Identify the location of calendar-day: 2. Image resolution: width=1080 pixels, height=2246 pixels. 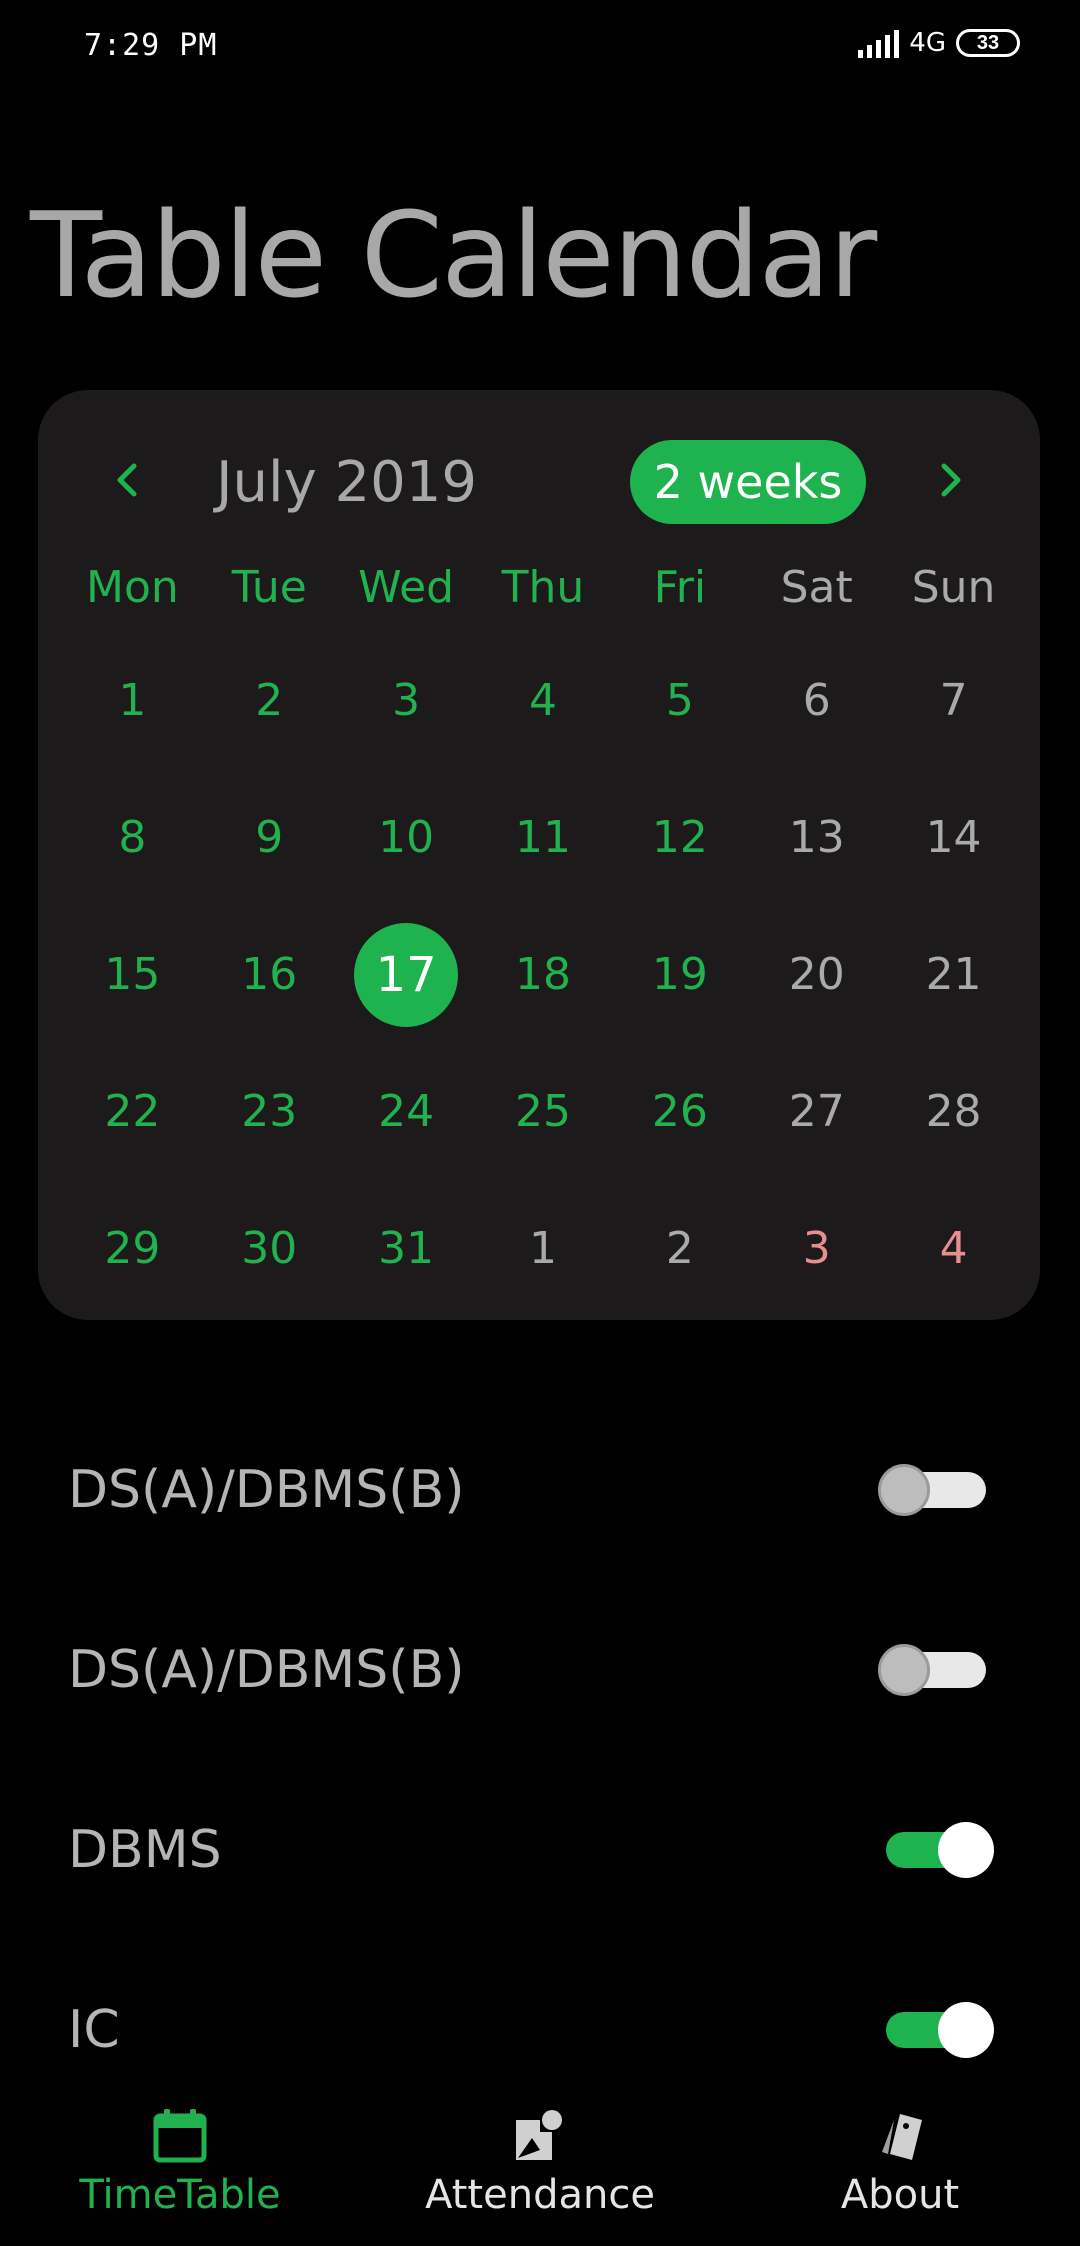
(269, 700).